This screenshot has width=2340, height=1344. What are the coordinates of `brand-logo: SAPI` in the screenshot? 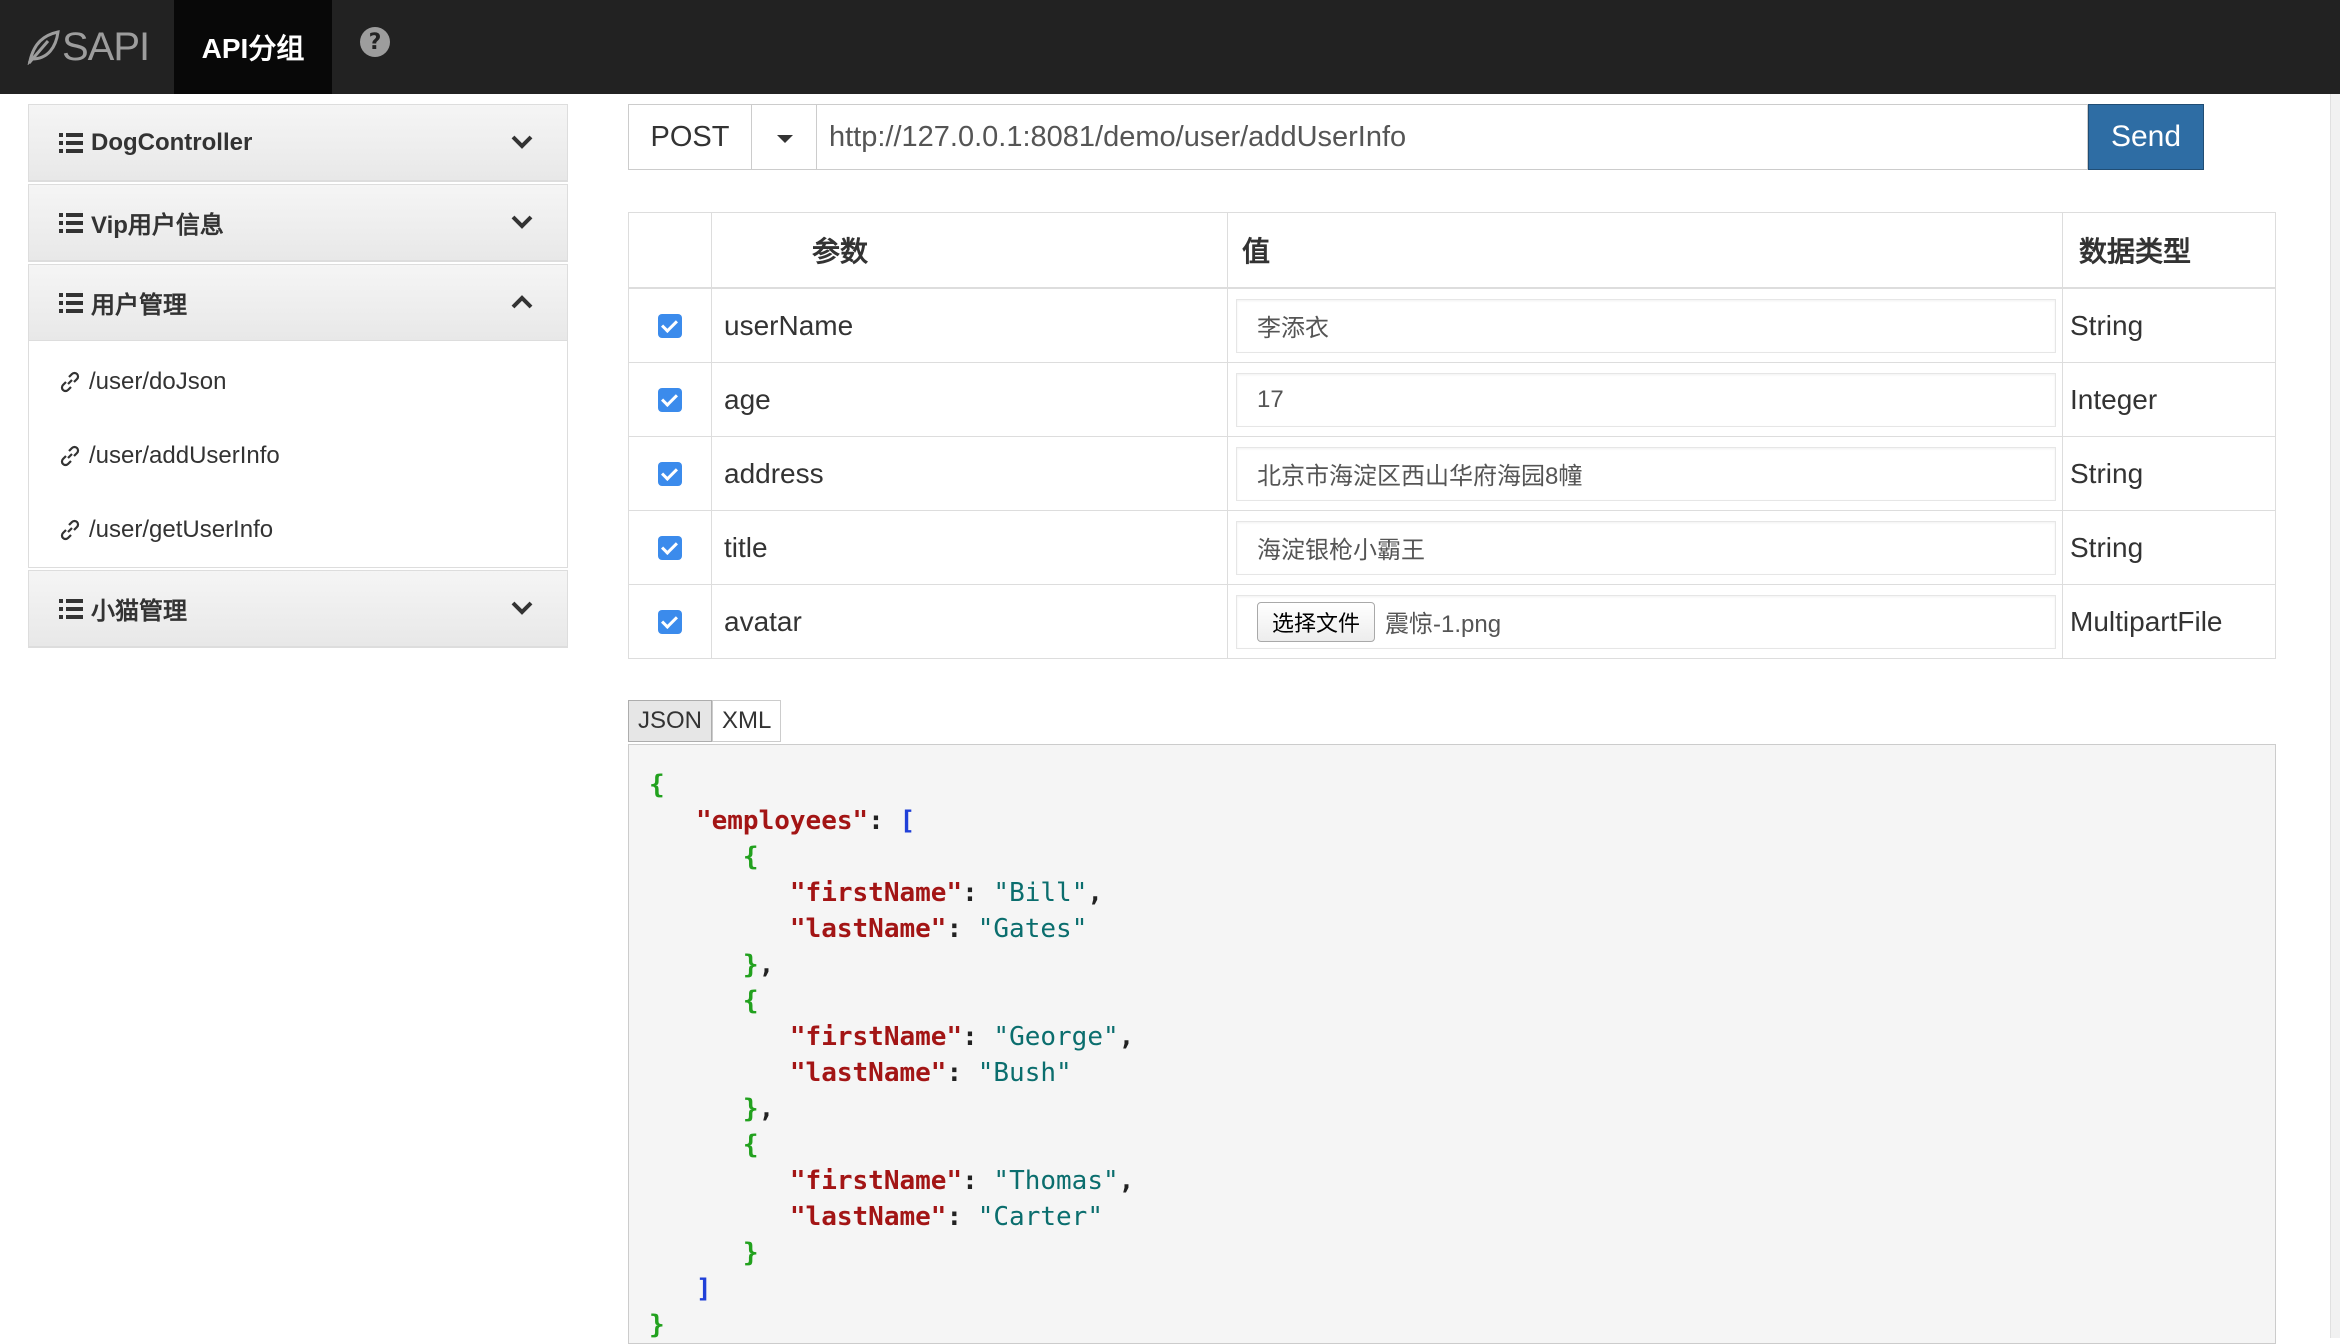 It's located at (88, 47).